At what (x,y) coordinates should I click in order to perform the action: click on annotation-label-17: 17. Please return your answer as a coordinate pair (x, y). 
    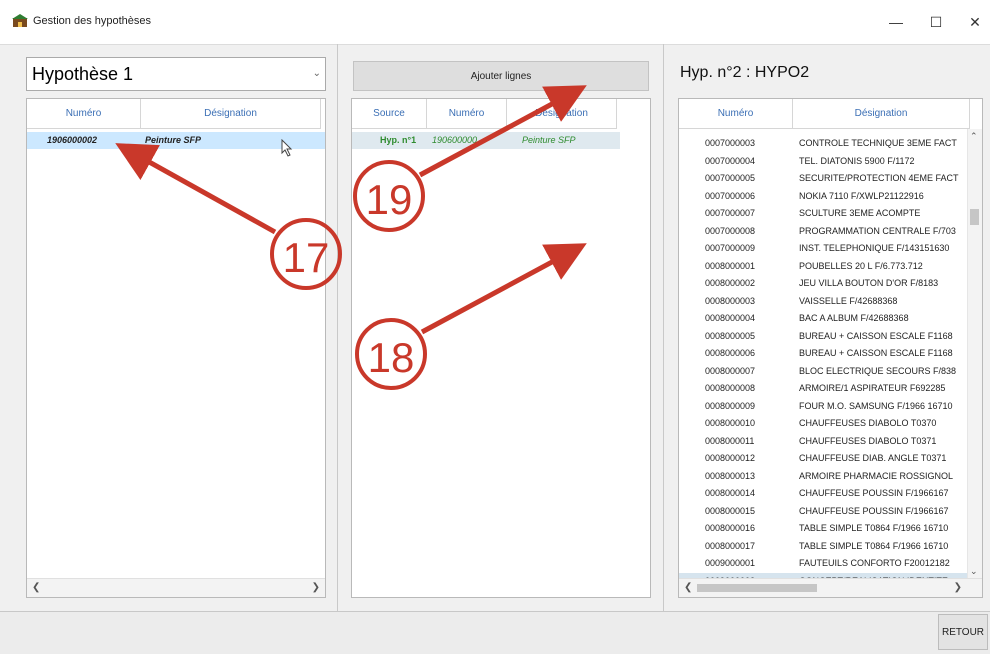
    Looking at the image, I should click on (306, 257).